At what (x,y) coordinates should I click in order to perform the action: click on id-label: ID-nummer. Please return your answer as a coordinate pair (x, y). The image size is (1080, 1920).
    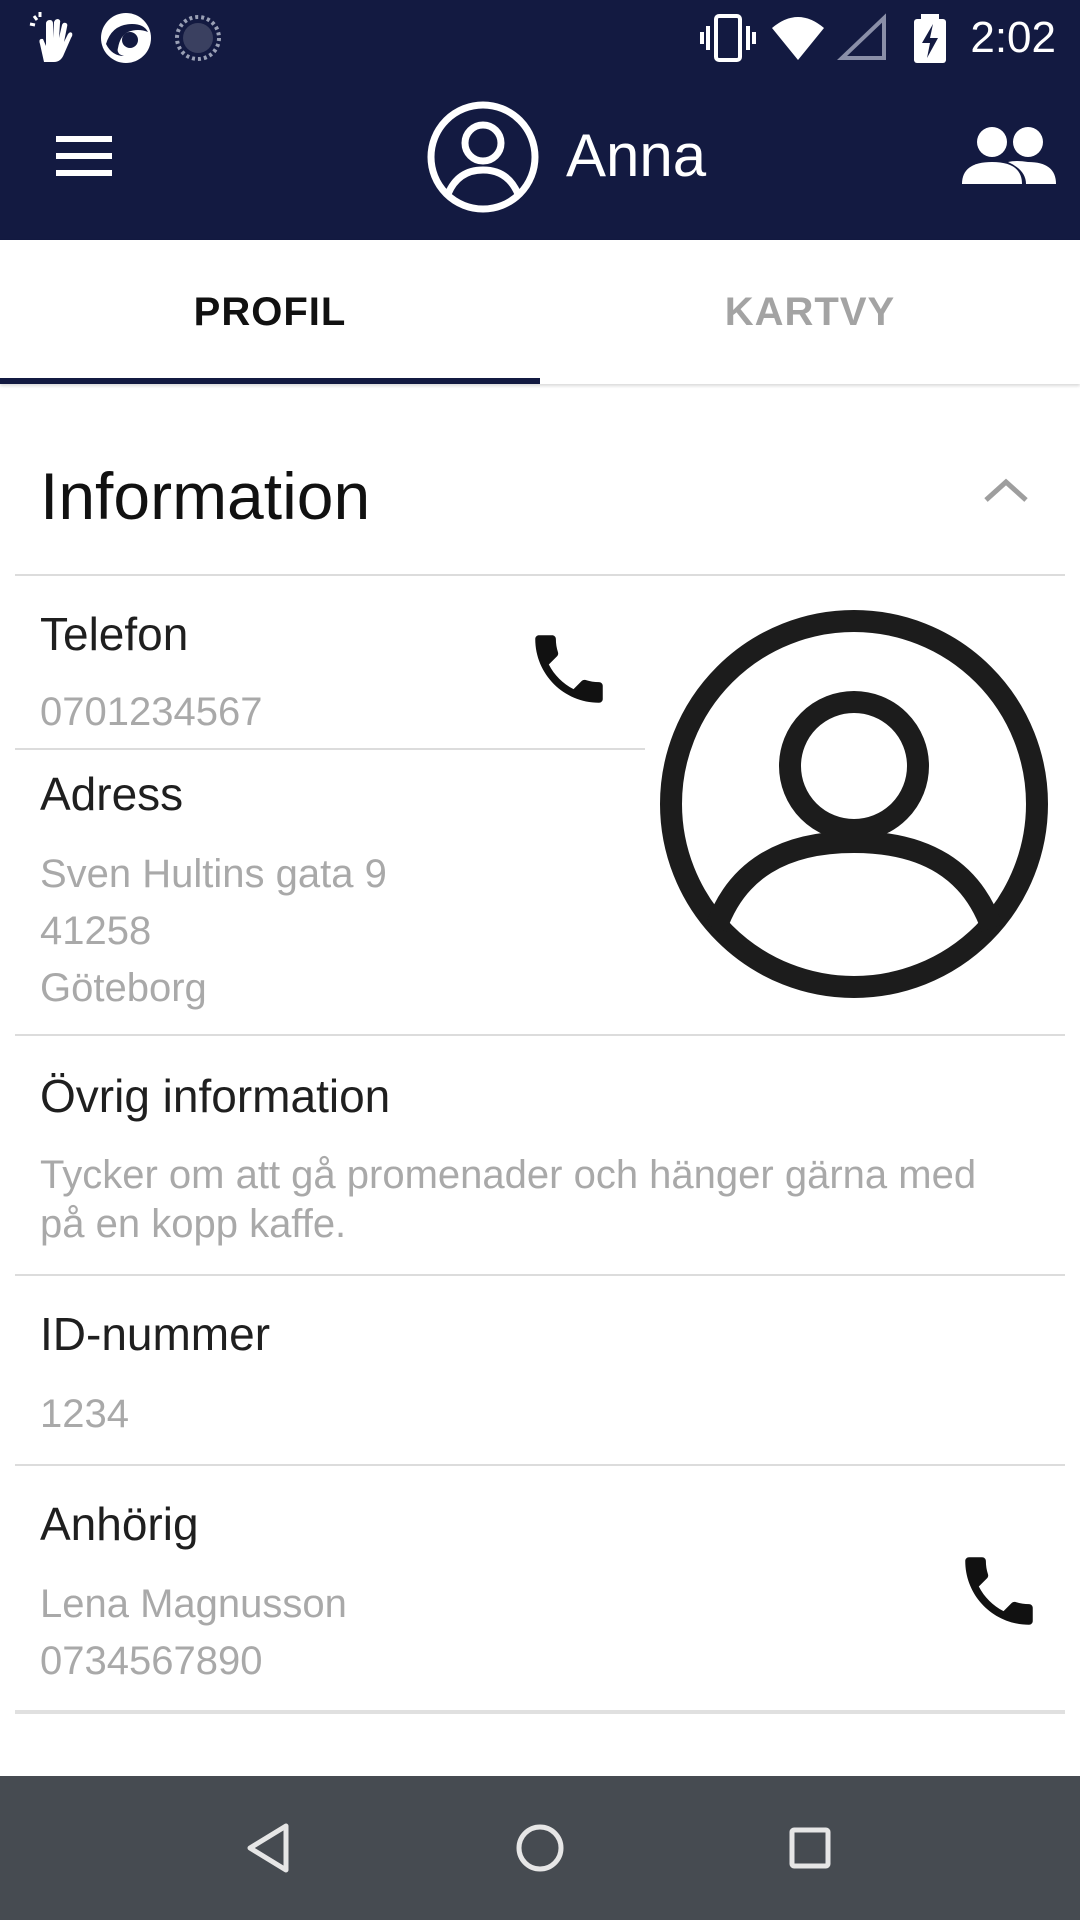
    Looking at the image, I should click on (155, 1334).